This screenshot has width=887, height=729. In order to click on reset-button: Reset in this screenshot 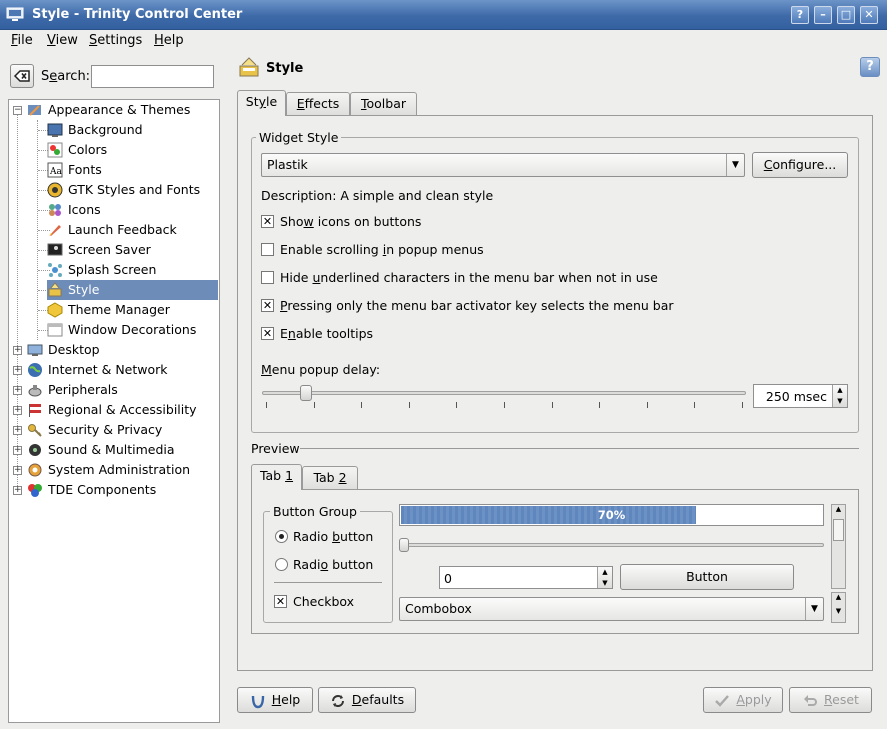, I will do `click(830, 700)`.